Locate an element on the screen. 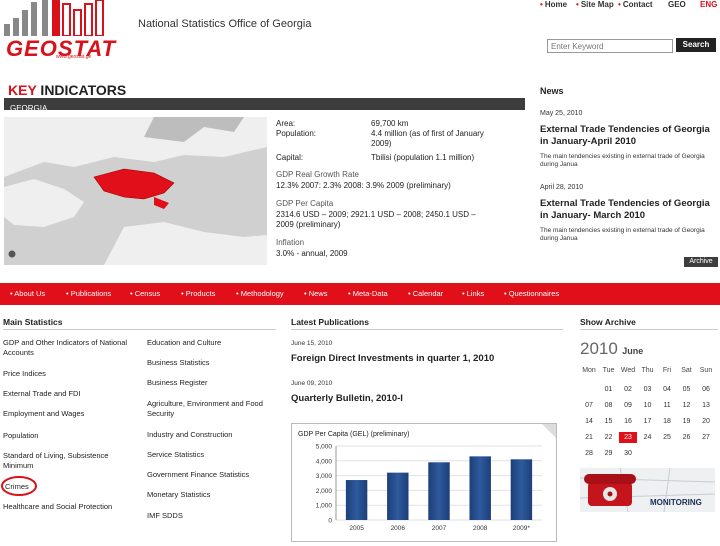 The width and height of the screenshot is (720, 546). calendar-day: 09 is located at coordinates (628, 405).